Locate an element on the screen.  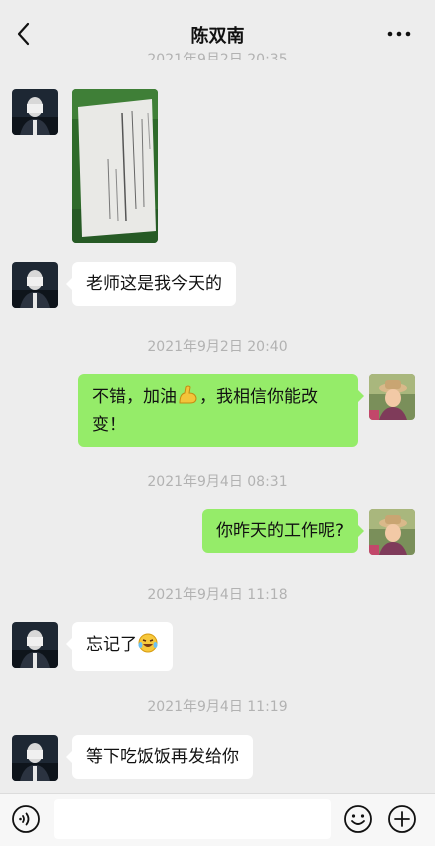
message-bubble-received: 老师这是我今天的 is located at coordinates (151, 284).